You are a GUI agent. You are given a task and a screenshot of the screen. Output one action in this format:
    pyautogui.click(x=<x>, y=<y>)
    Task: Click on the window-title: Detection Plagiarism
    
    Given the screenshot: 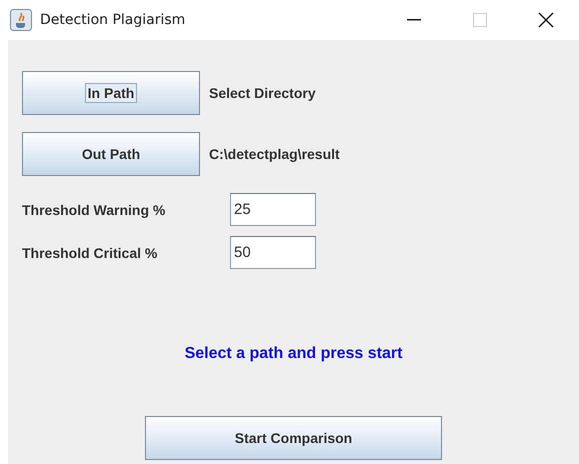 What is the action you would take?
    pyautogui.click(x=113, y=20)
    